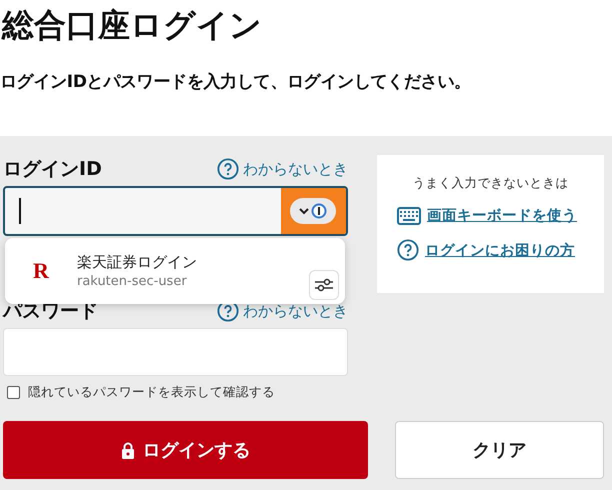 The width and height of the screenshot is (612, 490). What do you see at coordinates (13, 392) in the screenshot?
I see `checkbox` at bounding box center [13, 392].